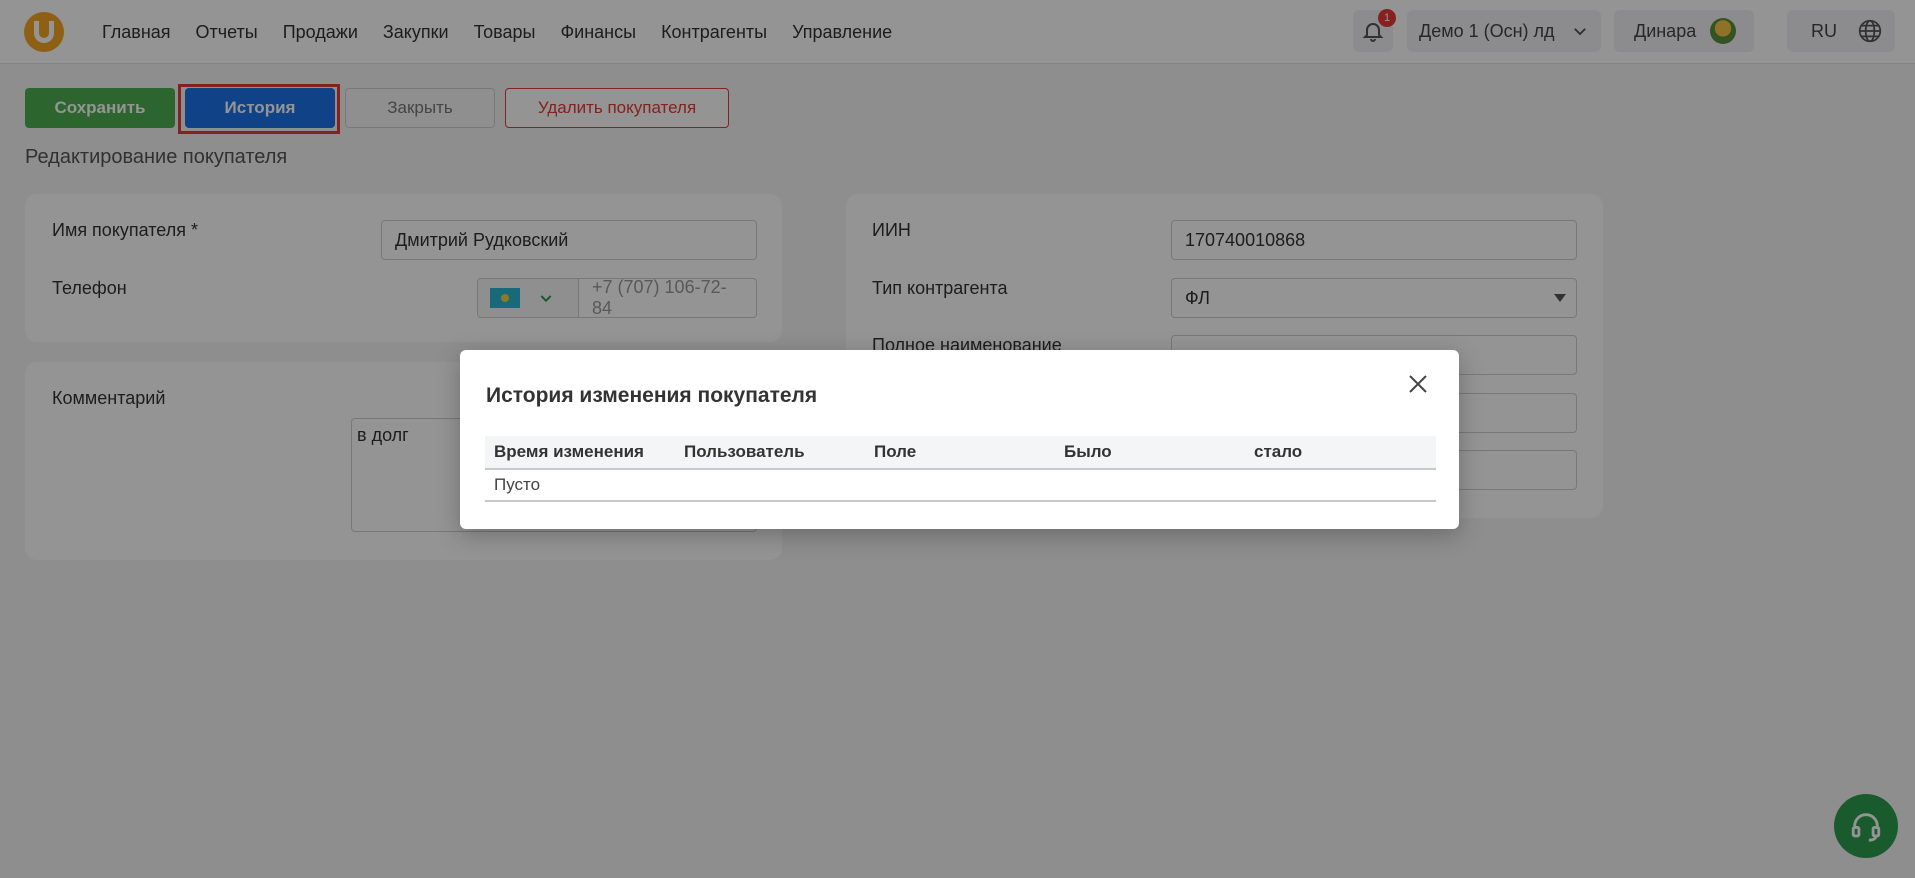  What do you see at coordinates (1088, 451) in the screenshot?
I see `column-header-was: Было` at bounding box center [1088, 451].